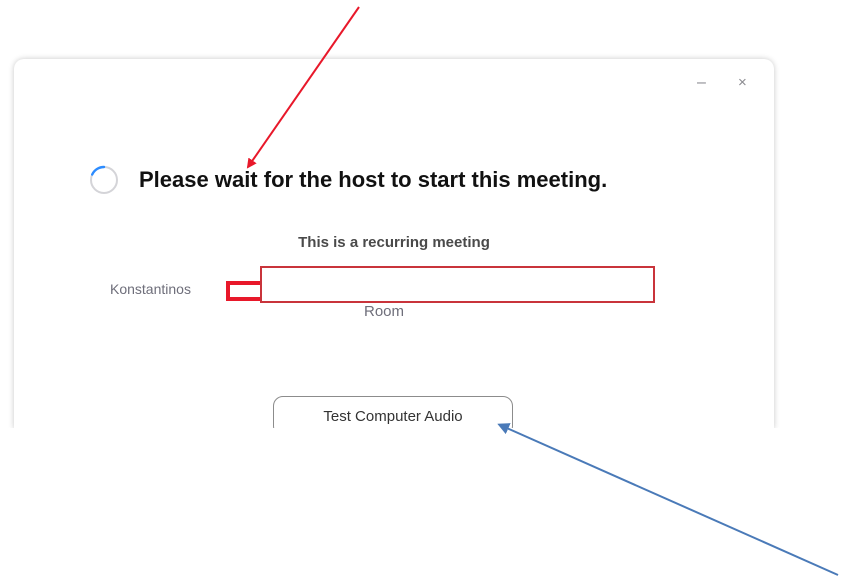 Image resolution: width=854 pixels, height=583 pixels. I want to click on close-icon: ×, so click(742, 83).